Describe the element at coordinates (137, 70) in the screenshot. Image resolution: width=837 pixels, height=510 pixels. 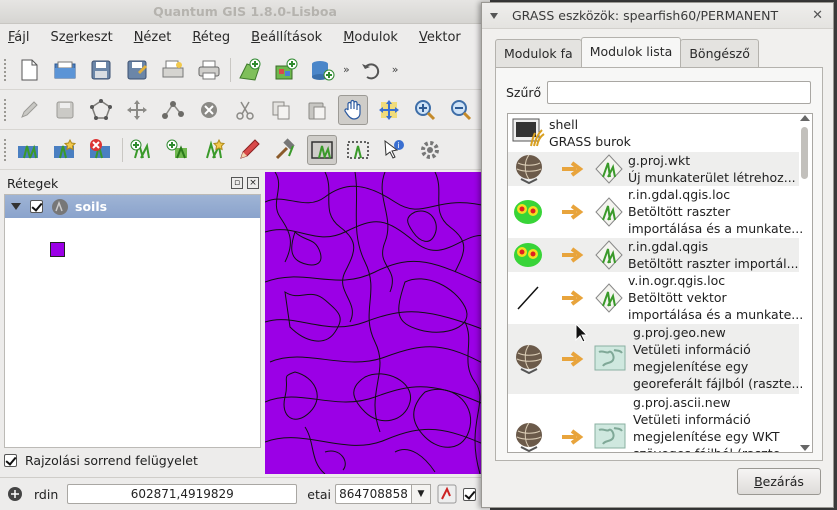
I see `save-as-button` at that location.